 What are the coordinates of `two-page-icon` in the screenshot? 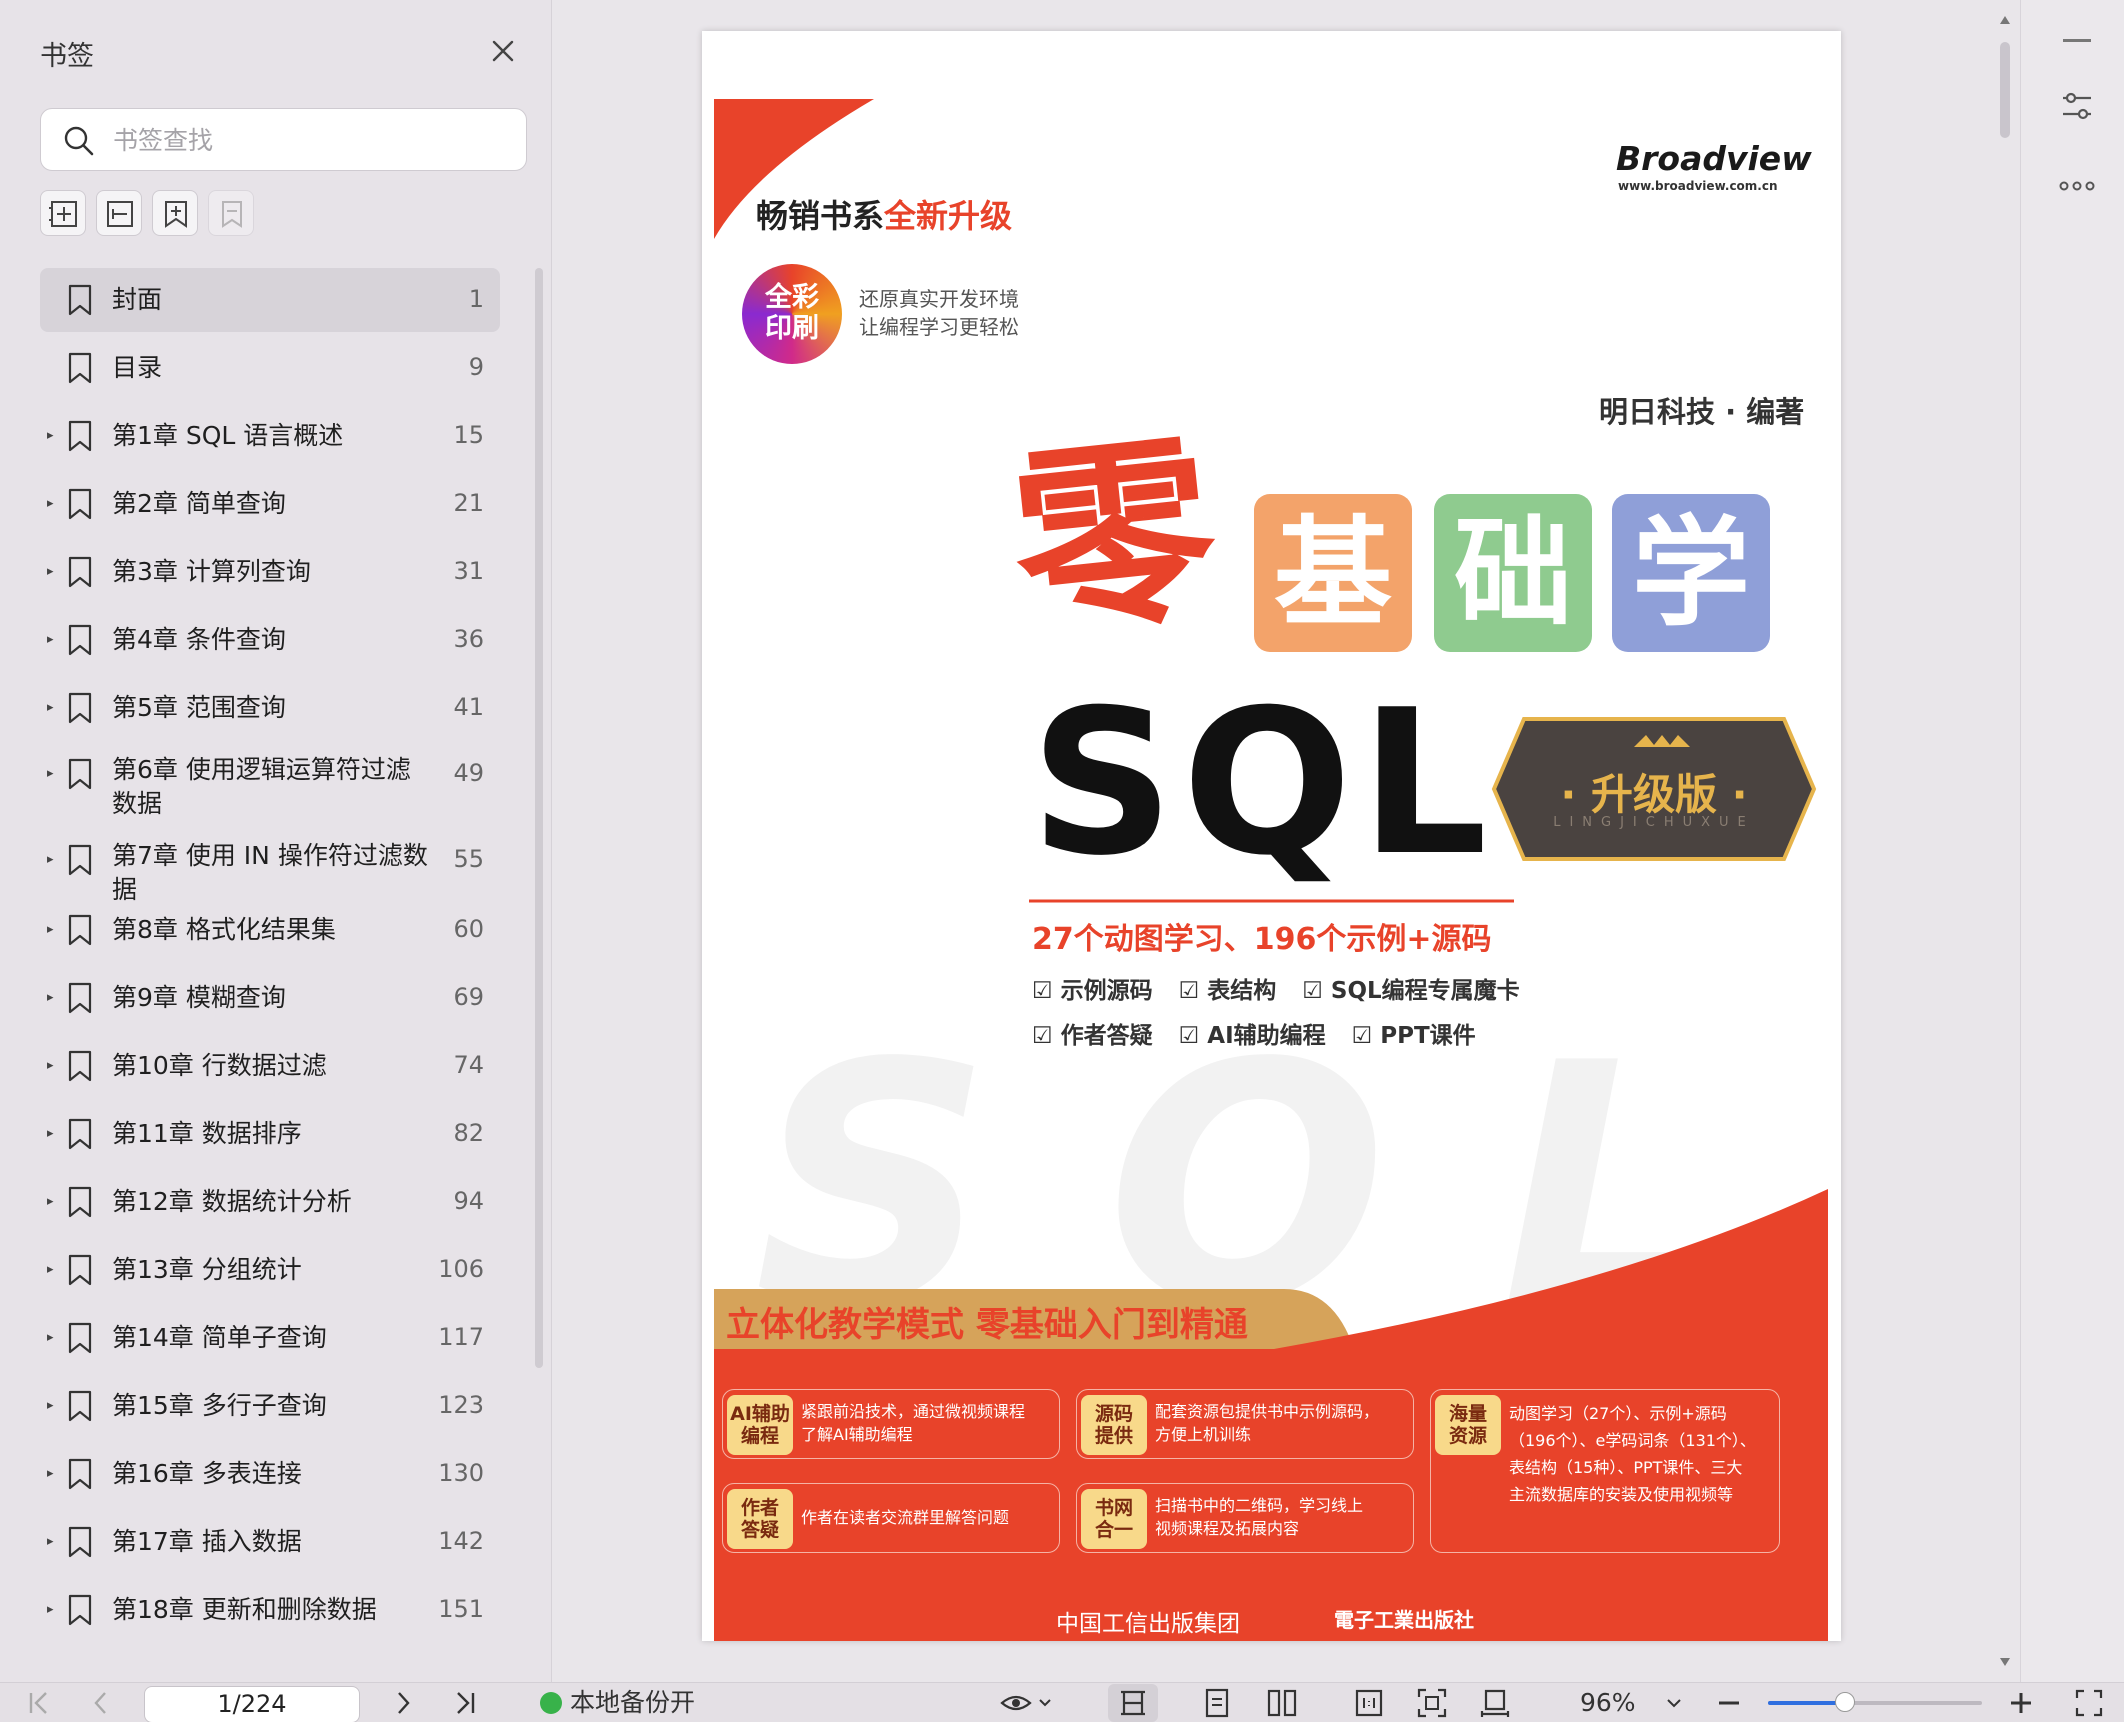 It's located at (1282, 1703).